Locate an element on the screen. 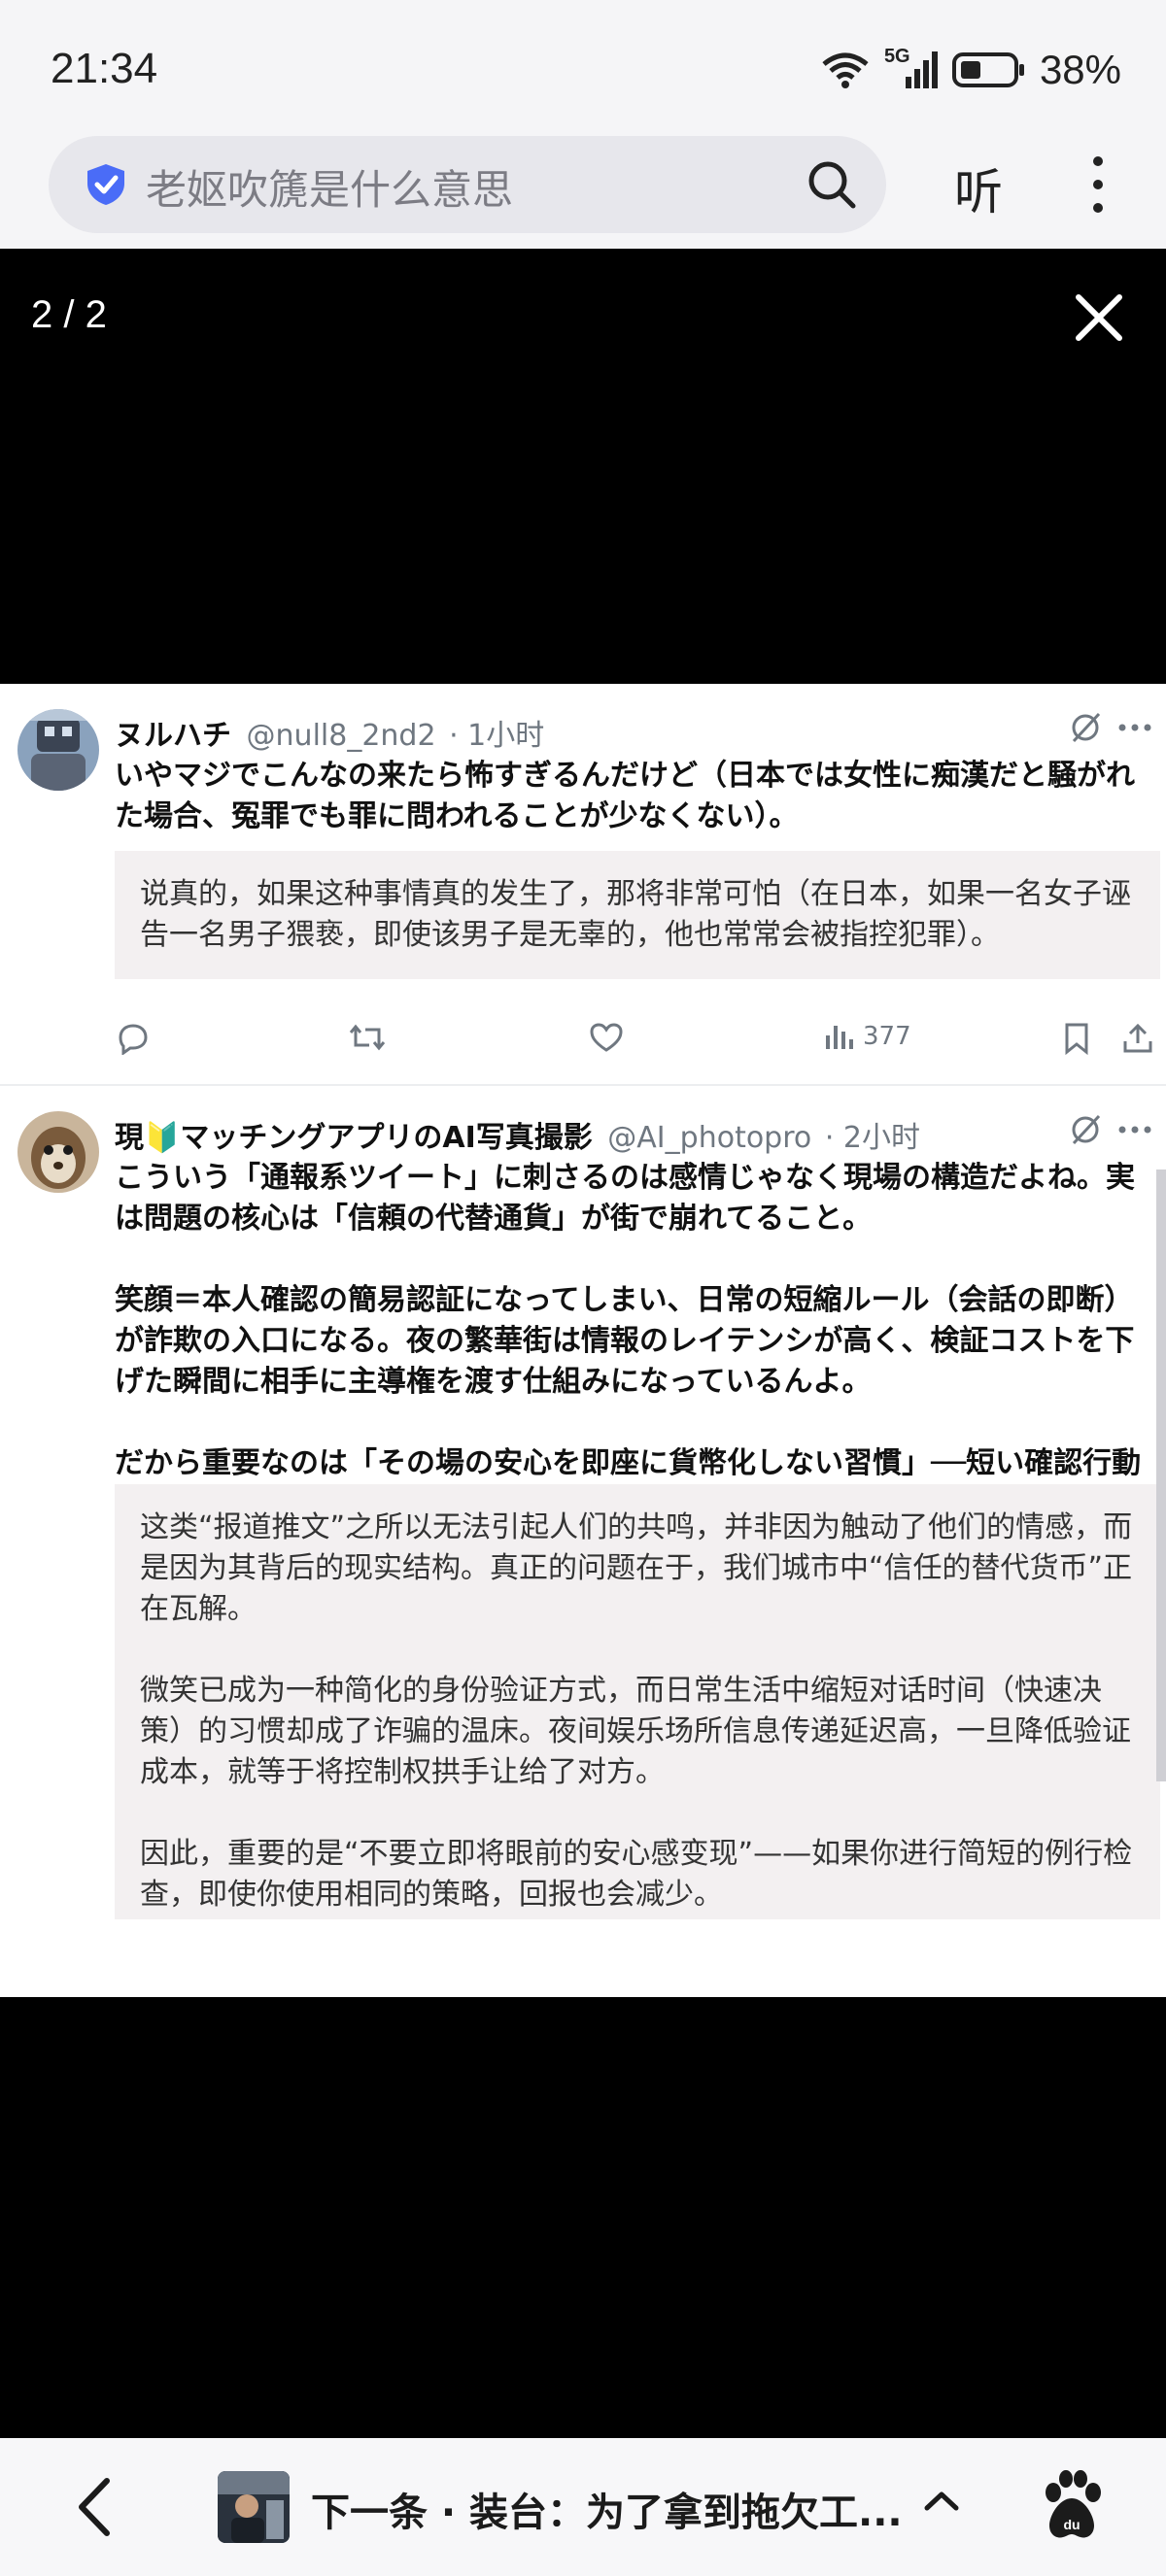 Image resolution: width=1166 pixels, height=2576 pixels. heart-icon is located at coordinates (606, 1037).